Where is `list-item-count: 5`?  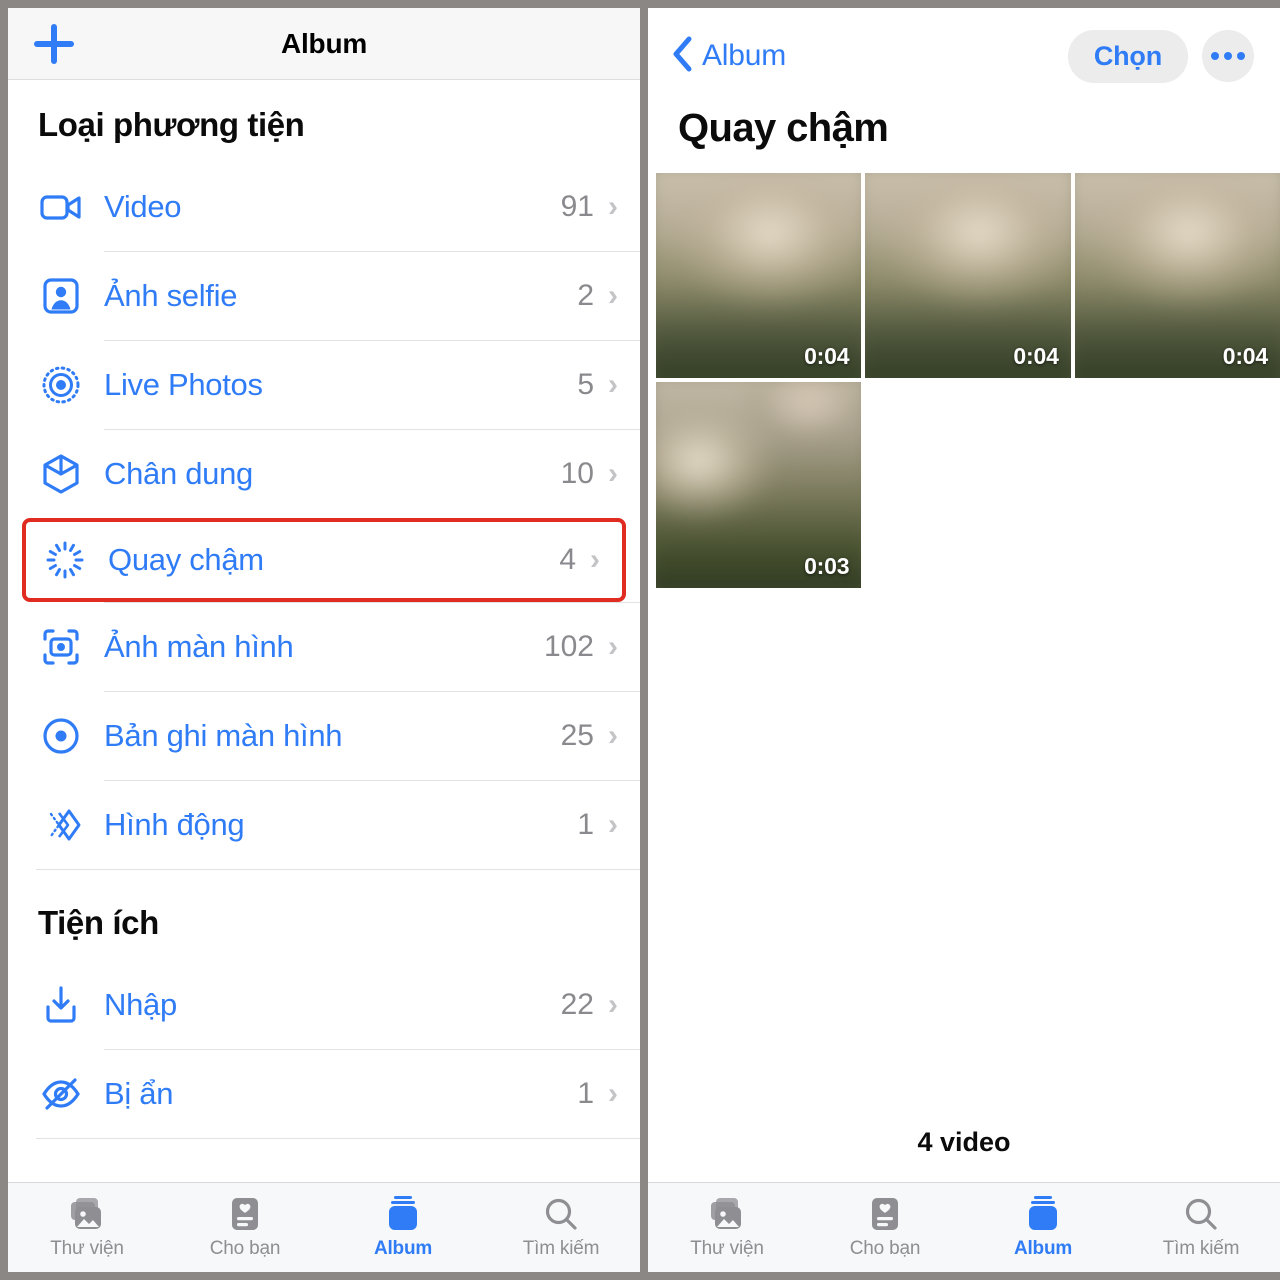
list-item-count: 5 is located at coordinates (585, 384).